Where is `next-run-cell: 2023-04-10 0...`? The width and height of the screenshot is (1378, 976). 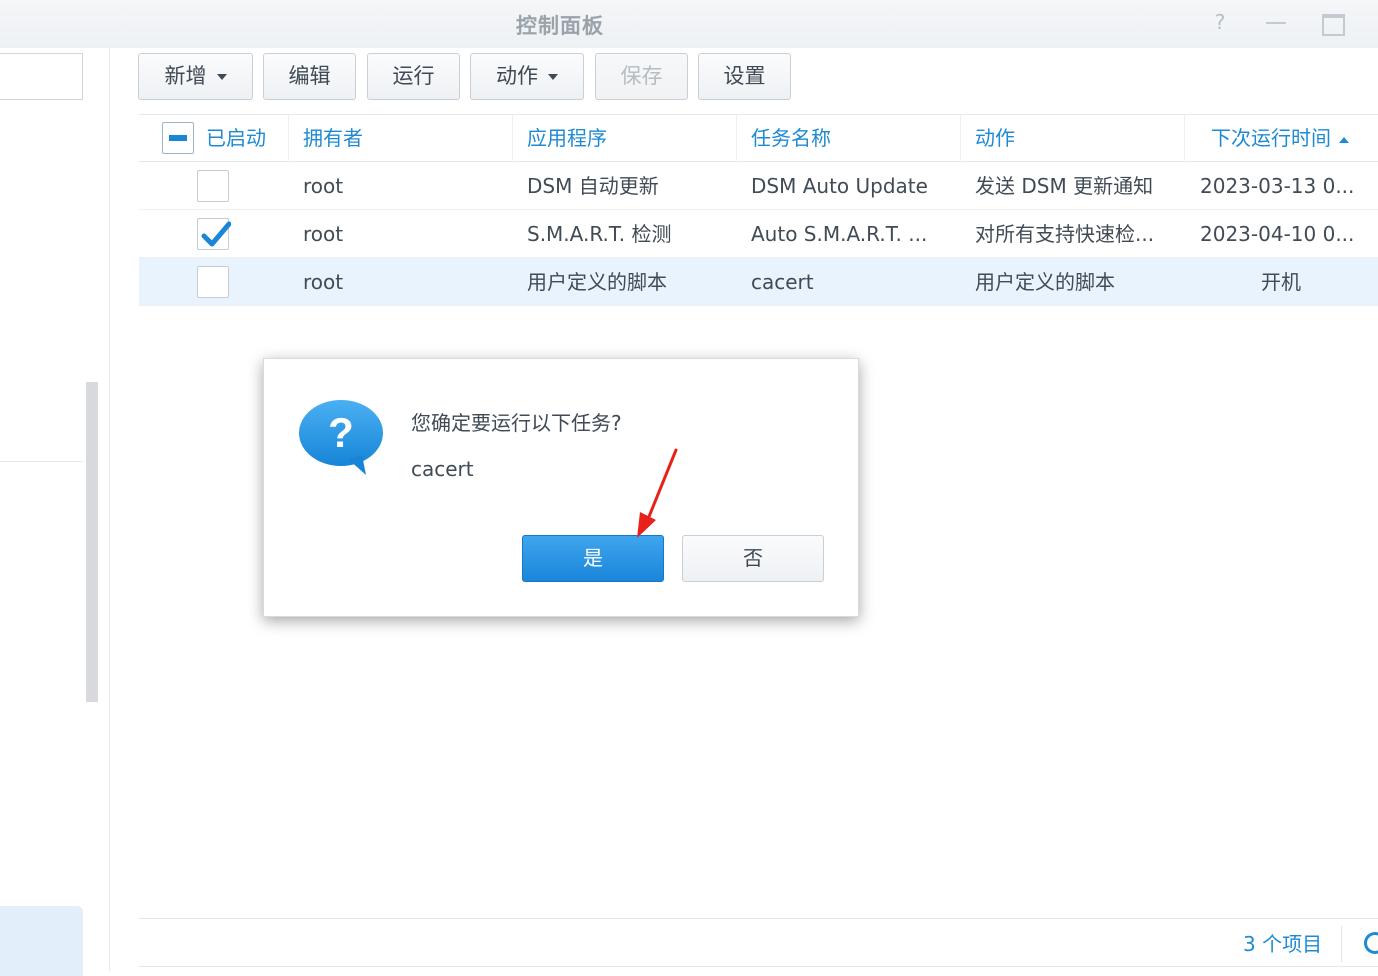
next-run-cell: 2023-04-10 0... is located at coordinates (1277, 234).